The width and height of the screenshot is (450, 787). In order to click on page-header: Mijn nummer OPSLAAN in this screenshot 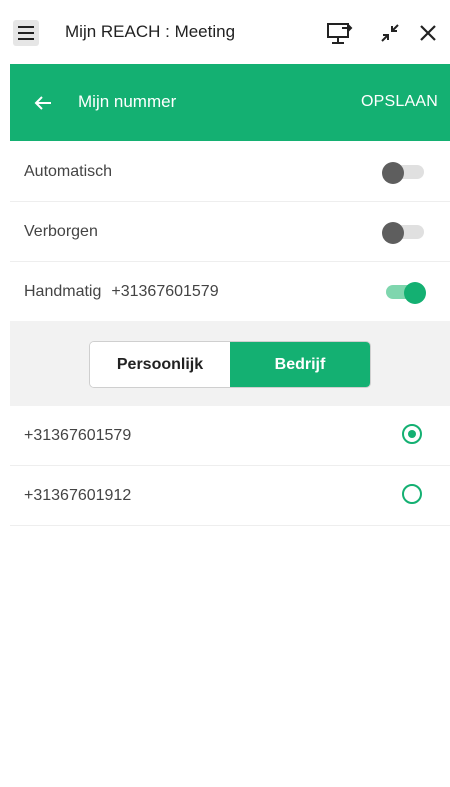, I will do `click(230, 102)`.